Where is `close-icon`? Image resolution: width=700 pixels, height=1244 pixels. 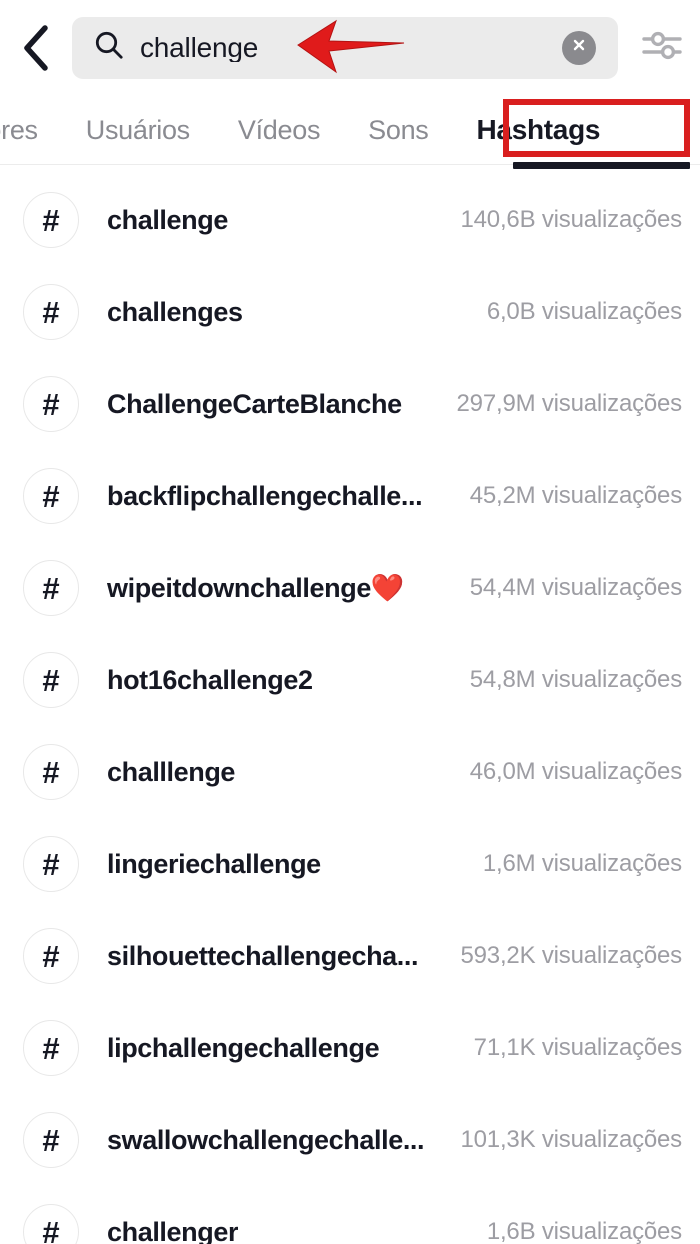 close-icon is located at coordinates (579, 47).